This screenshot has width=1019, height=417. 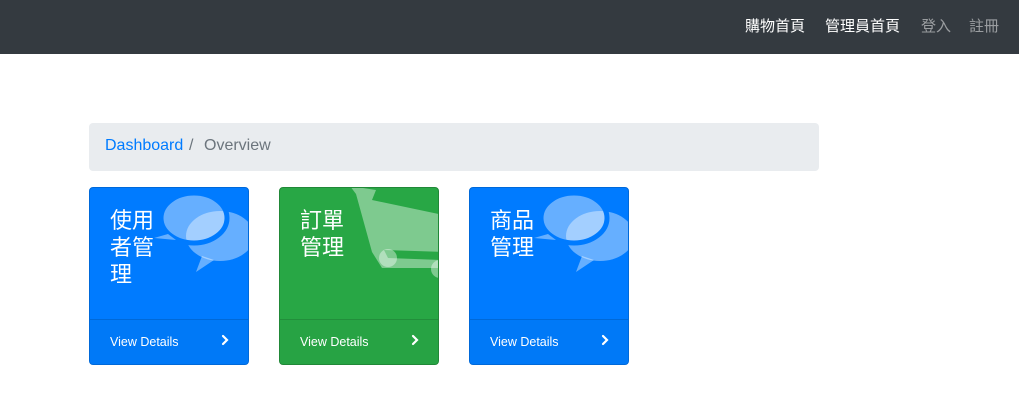 I want to click on top-navbar: 購物首頁 管理員首頁 登入 註冊, so click(x=509, y=27).